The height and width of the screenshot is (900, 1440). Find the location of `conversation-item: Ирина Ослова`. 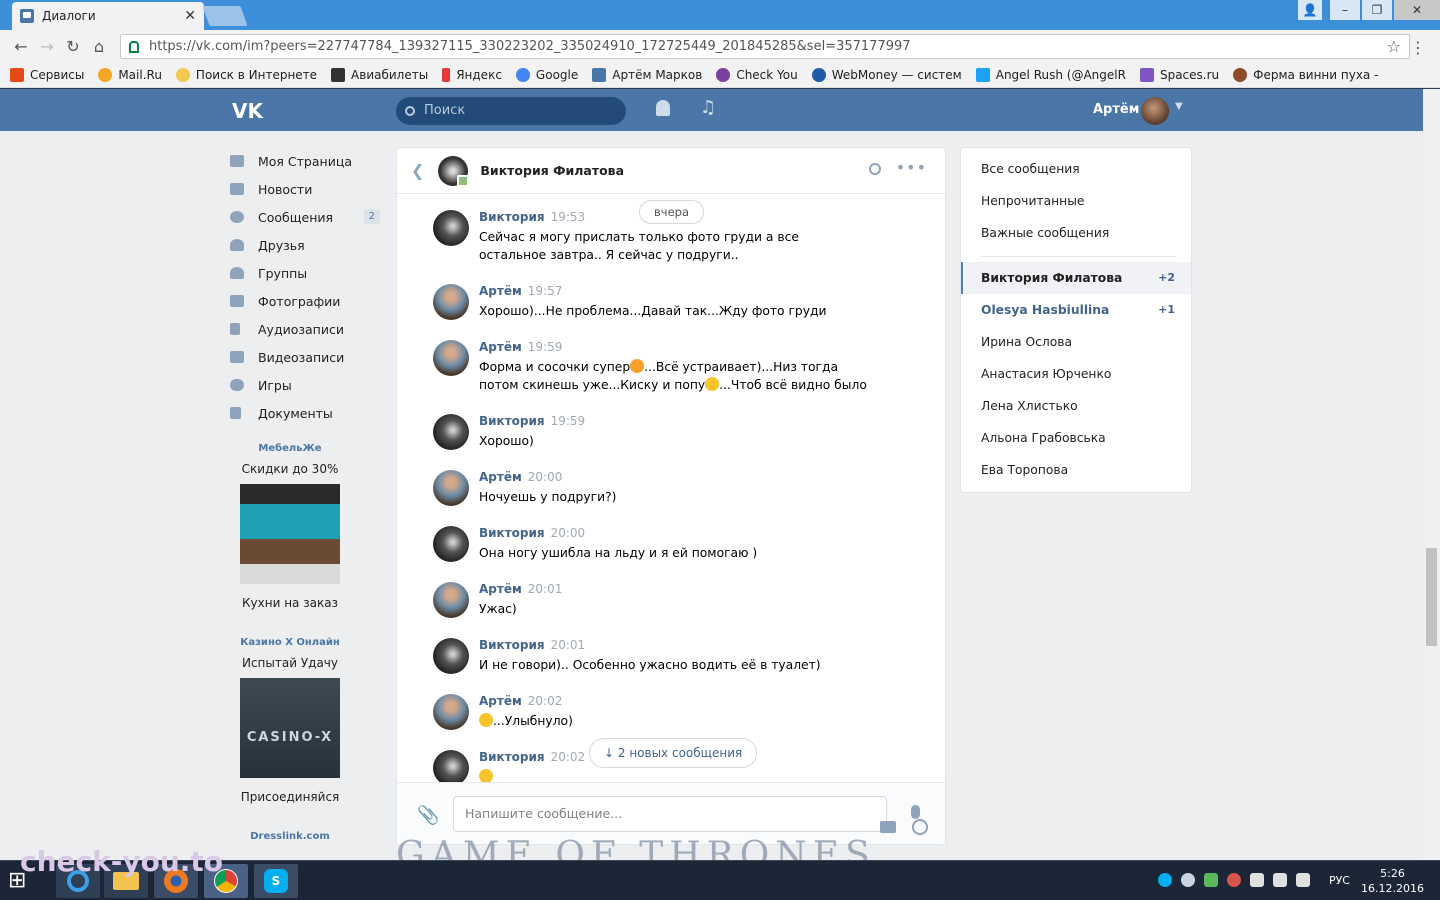

conversation-item: Ирина Ослова is located at coordinates (1076, 342).